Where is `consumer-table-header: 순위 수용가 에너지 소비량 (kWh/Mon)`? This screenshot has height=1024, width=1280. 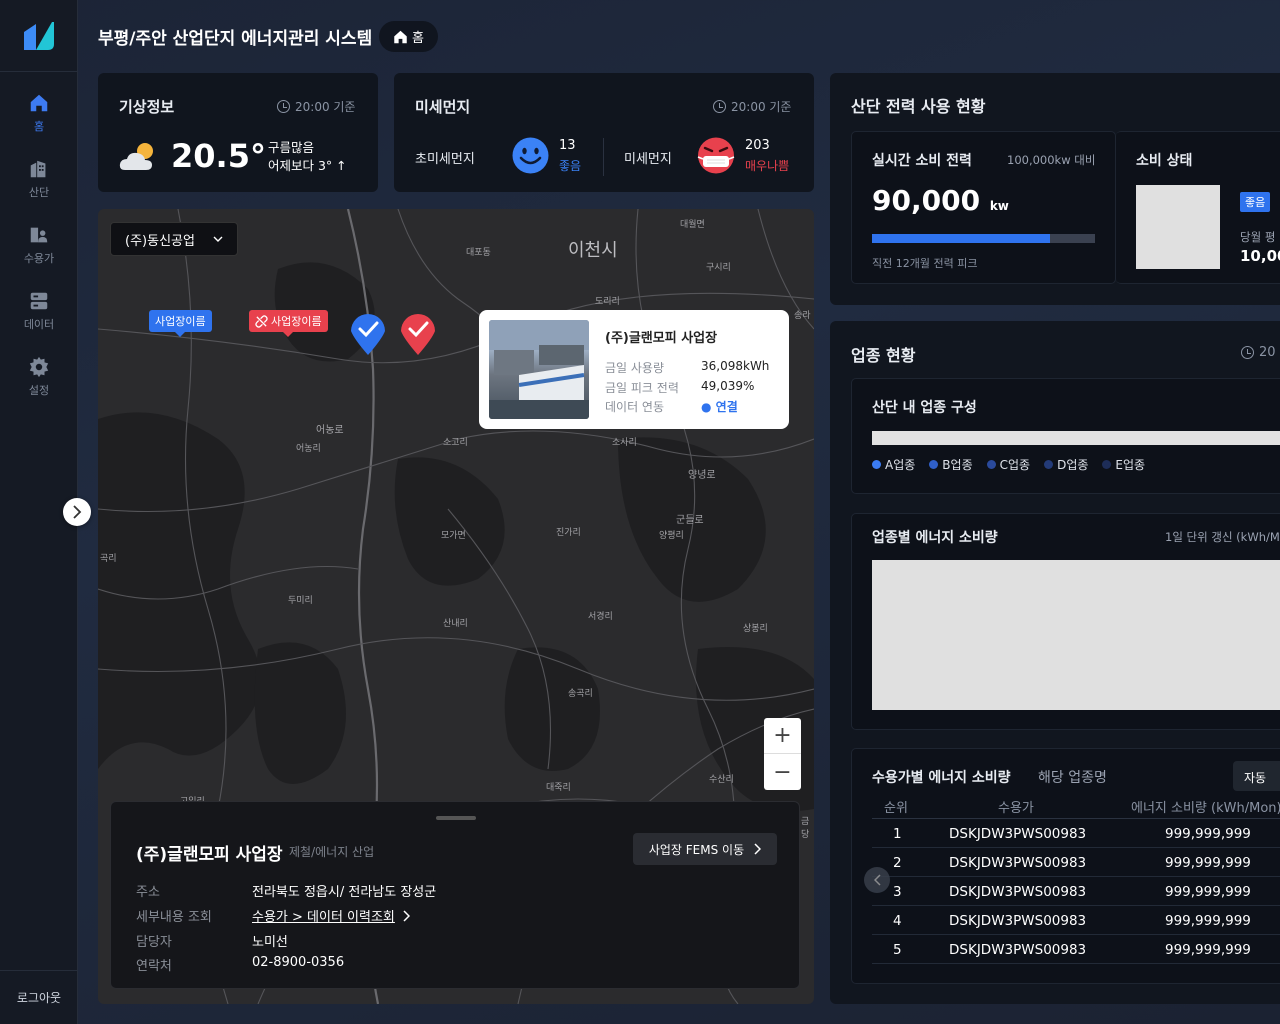
consumer-table-header: 순위 수용가 에너지 소비량 (kWh/Mon) is located at coordinates (1076, 804).